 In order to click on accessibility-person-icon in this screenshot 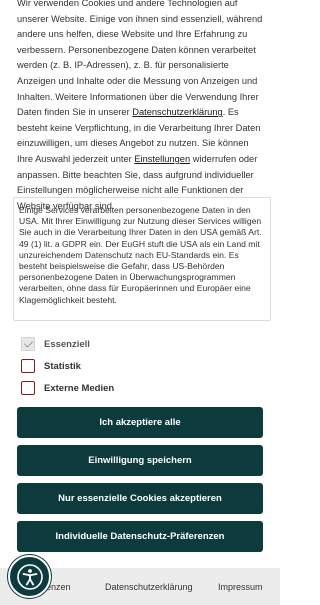, I will do `click(29, 576)`.